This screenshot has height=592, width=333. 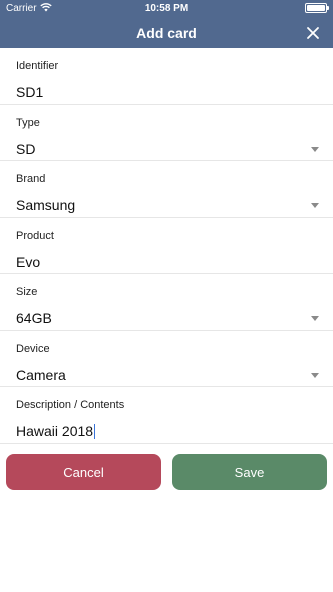 I want to click on device-field: Device Camera, so click(x=166, y=359).